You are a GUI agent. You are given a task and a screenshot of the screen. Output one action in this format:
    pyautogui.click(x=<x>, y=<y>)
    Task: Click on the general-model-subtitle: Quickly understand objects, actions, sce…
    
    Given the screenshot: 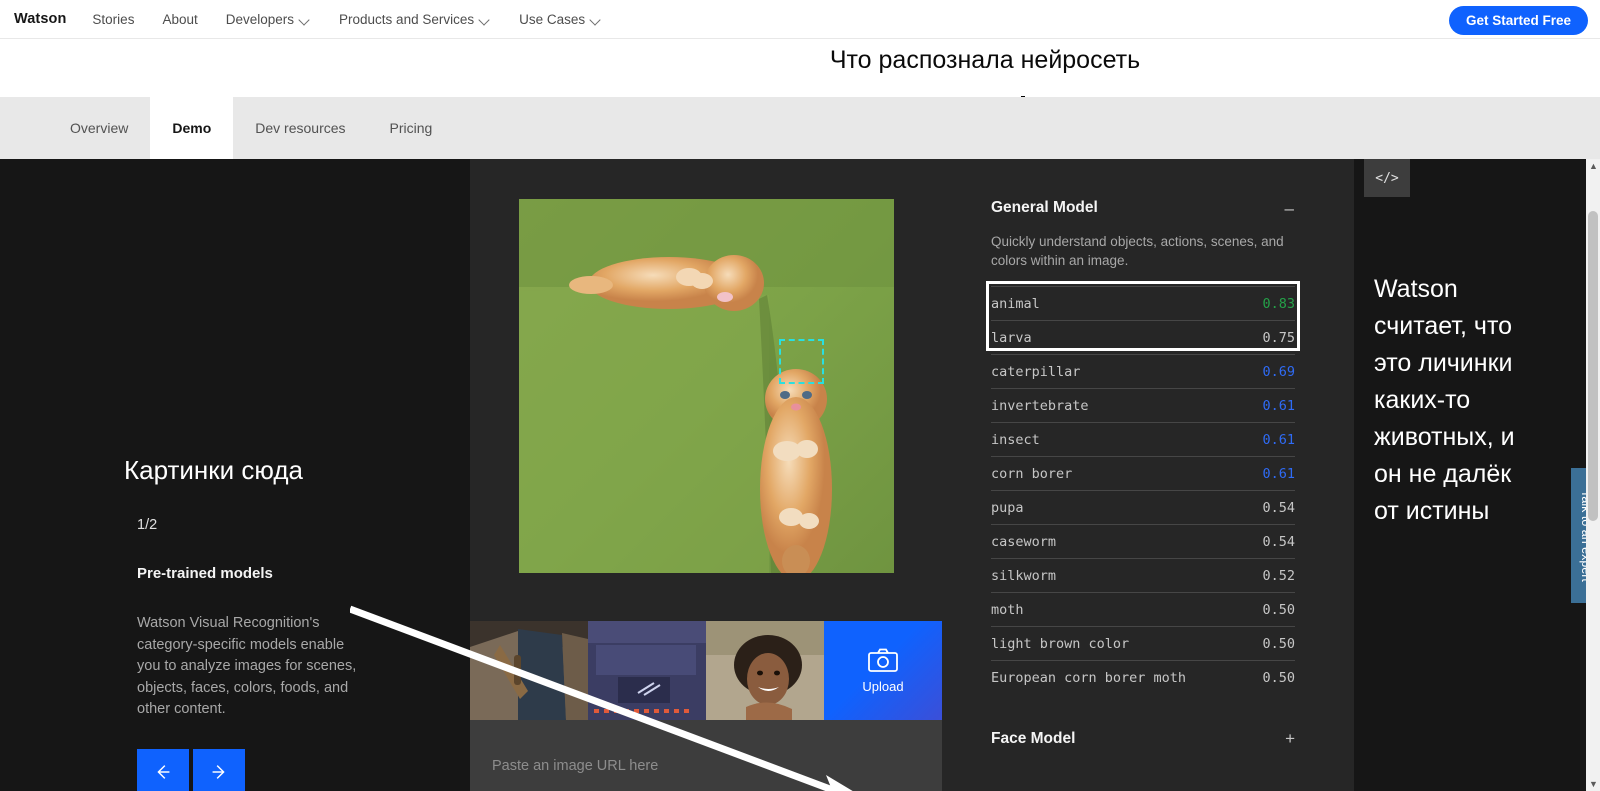 What is the action you would take?
    pyautogui.click(x=1137, y=251)
    